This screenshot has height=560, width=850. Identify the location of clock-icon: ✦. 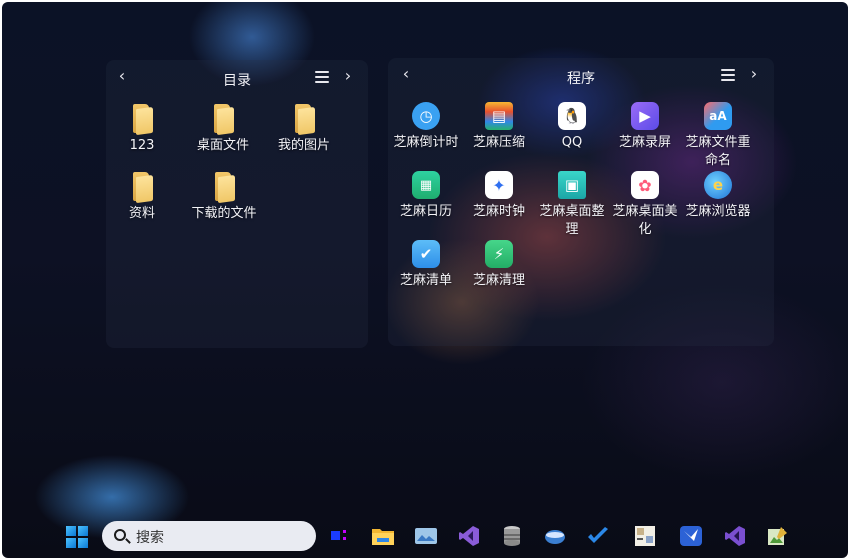
(499, 185).